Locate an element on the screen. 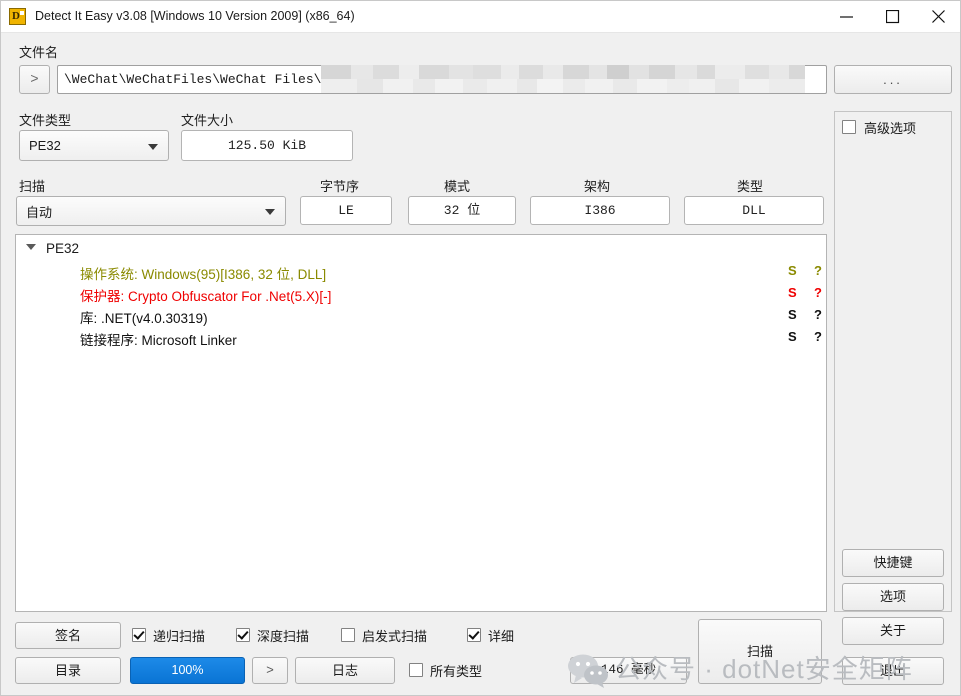 This screenshot has height=696, width=961. log-button: 日志 is located at coordinates (345, 670).